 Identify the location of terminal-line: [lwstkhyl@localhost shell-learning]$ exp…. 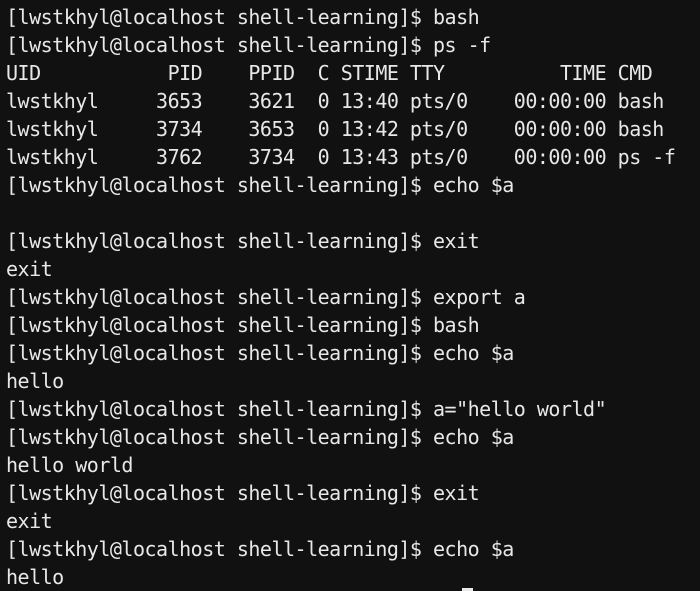
(266, 297).